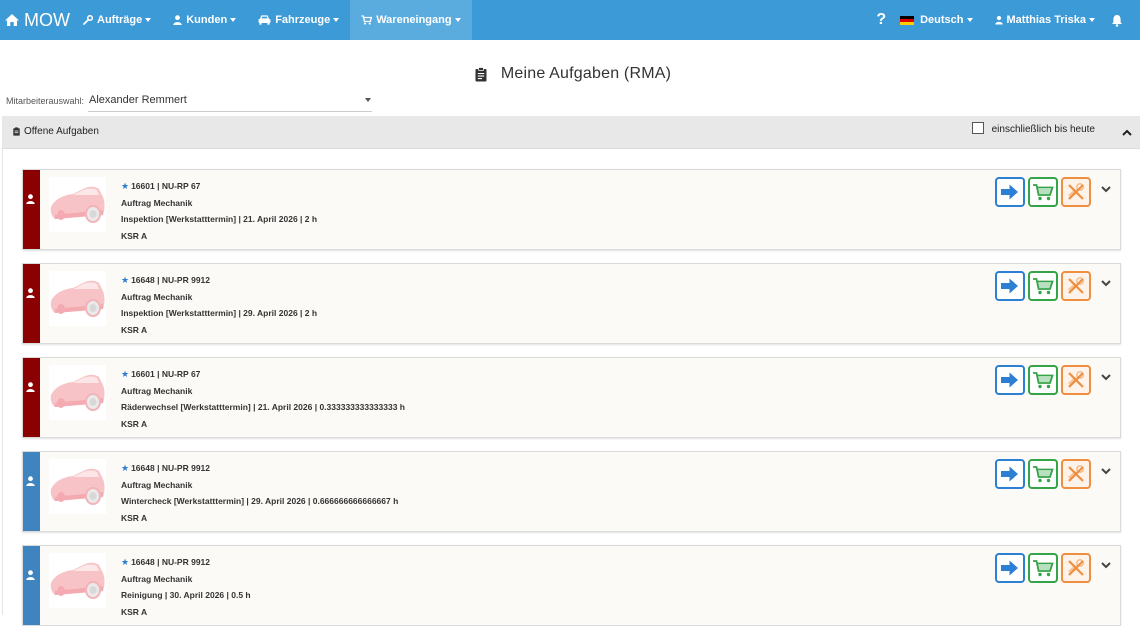 Image resolution: width=1140 pixels, height=626 pixels. I want to click on employee-select: Alexander Remmert, so click(230, 101).